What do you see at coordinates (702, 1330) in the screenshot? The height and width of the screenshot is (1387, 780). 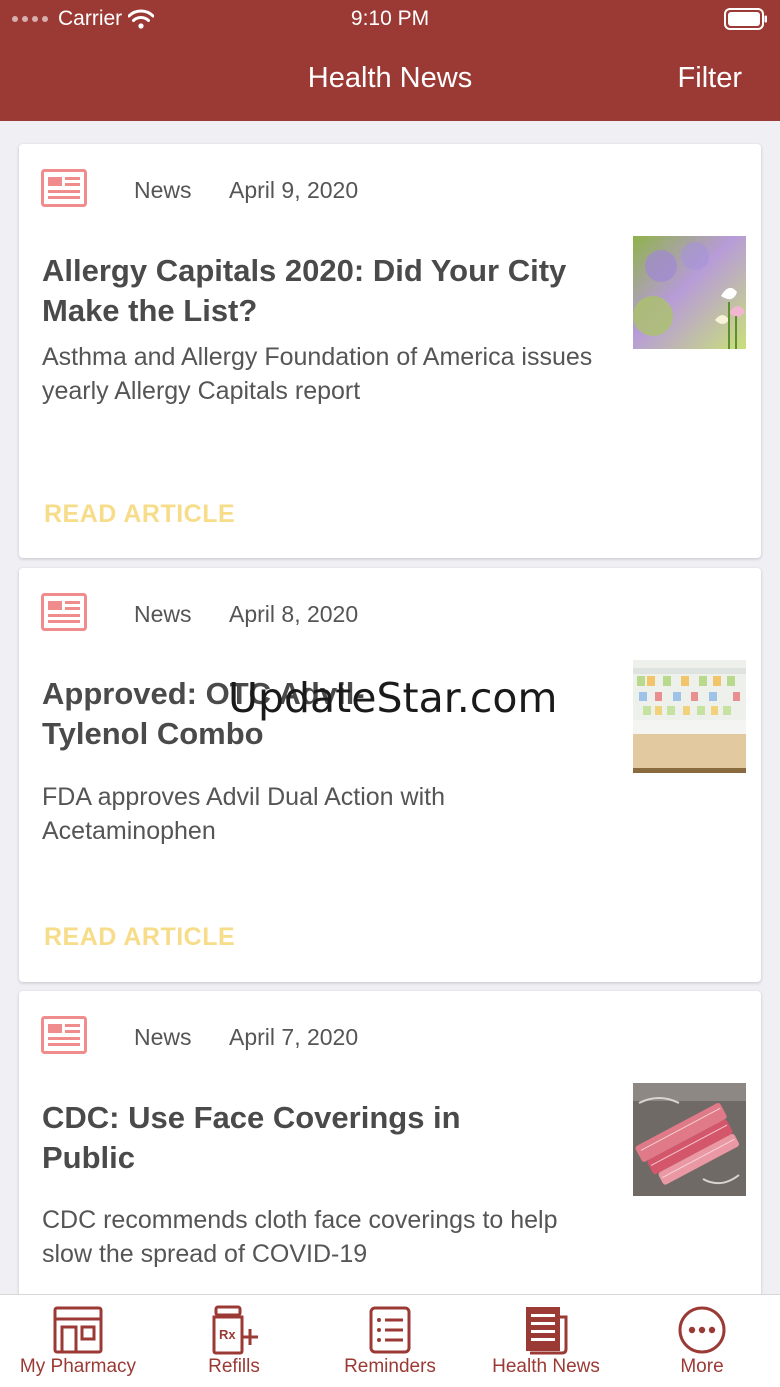 I see `more-dots-icon` at bounding box center [702, 1330].